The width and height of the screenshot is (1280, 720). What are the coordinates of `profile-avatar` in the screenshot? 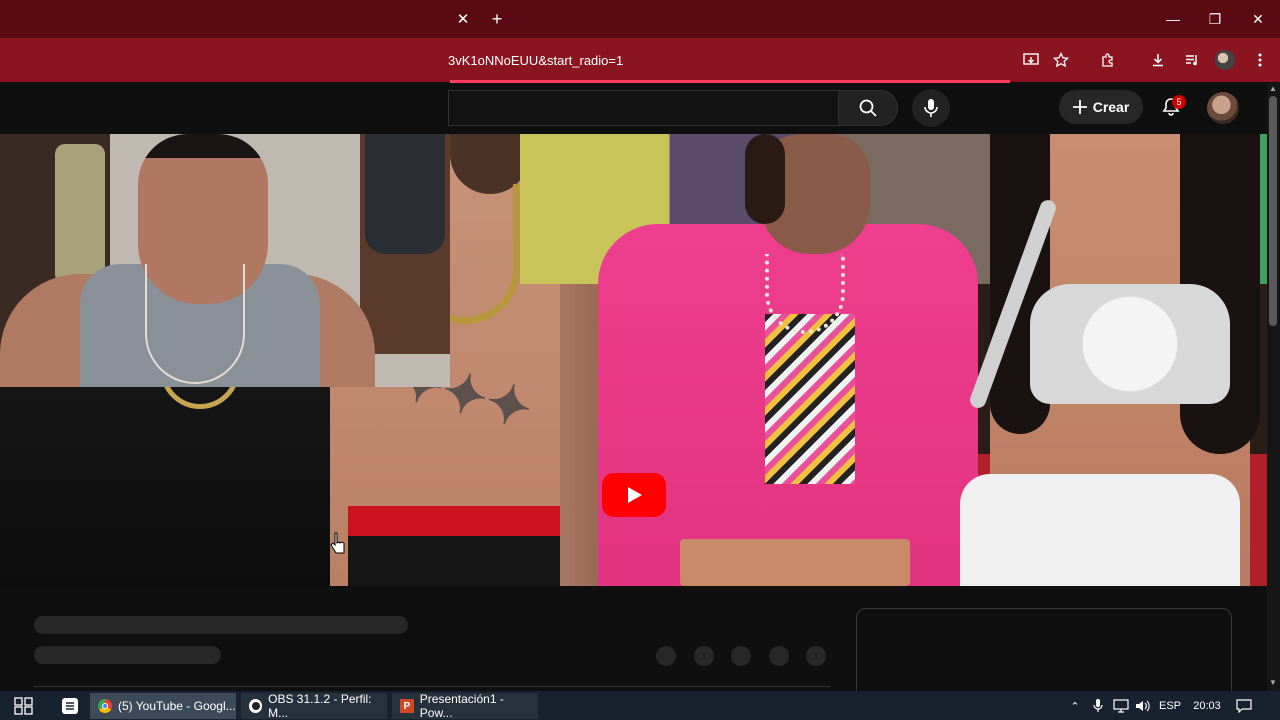 It's located at (1225, 60).